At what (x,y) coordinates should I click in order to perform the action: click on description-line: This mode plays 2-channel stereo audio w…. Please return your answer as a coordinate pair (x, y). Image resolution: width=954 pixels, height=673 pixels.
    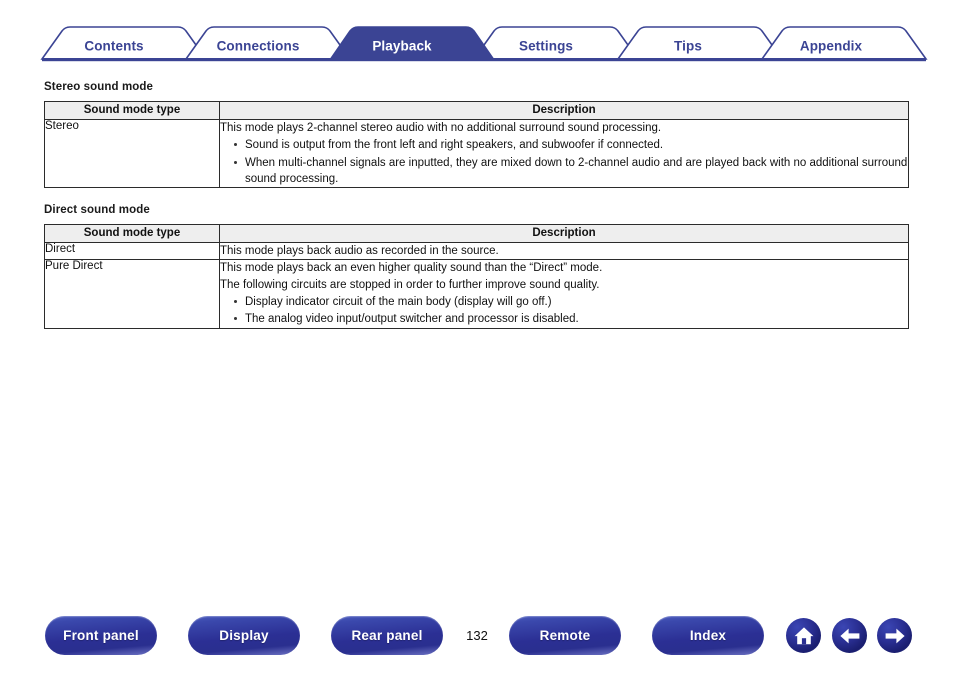
    Looking at the image, I should click on (441, 128).